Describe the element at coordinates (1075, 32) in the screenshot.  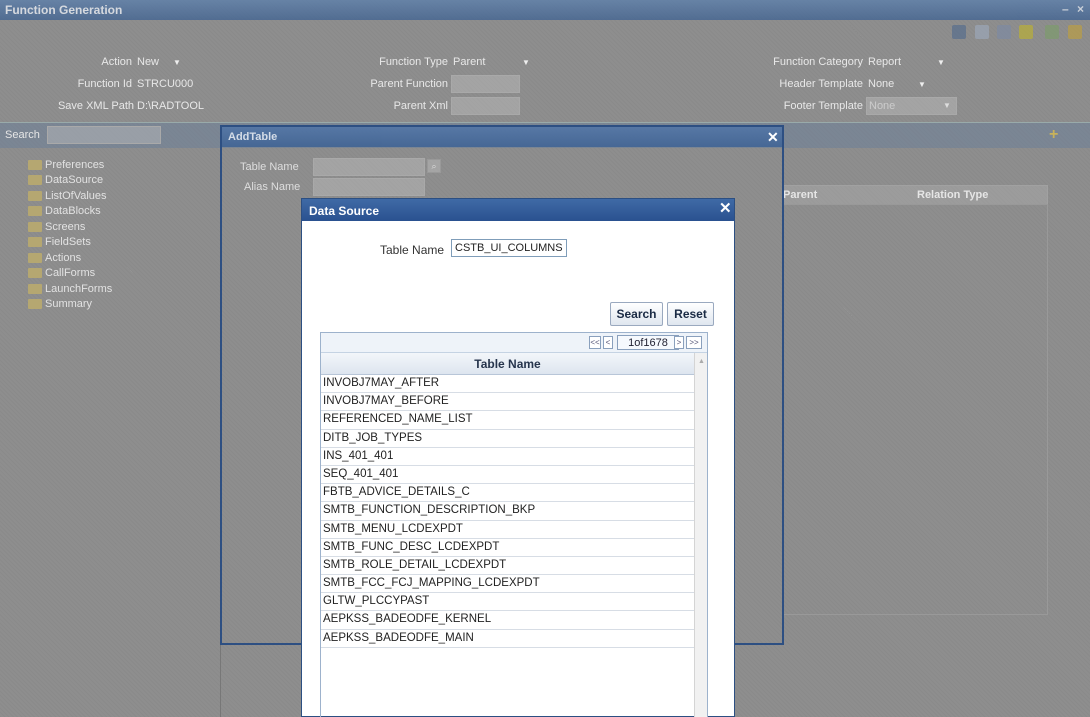
I see `exit-icon` at that location.